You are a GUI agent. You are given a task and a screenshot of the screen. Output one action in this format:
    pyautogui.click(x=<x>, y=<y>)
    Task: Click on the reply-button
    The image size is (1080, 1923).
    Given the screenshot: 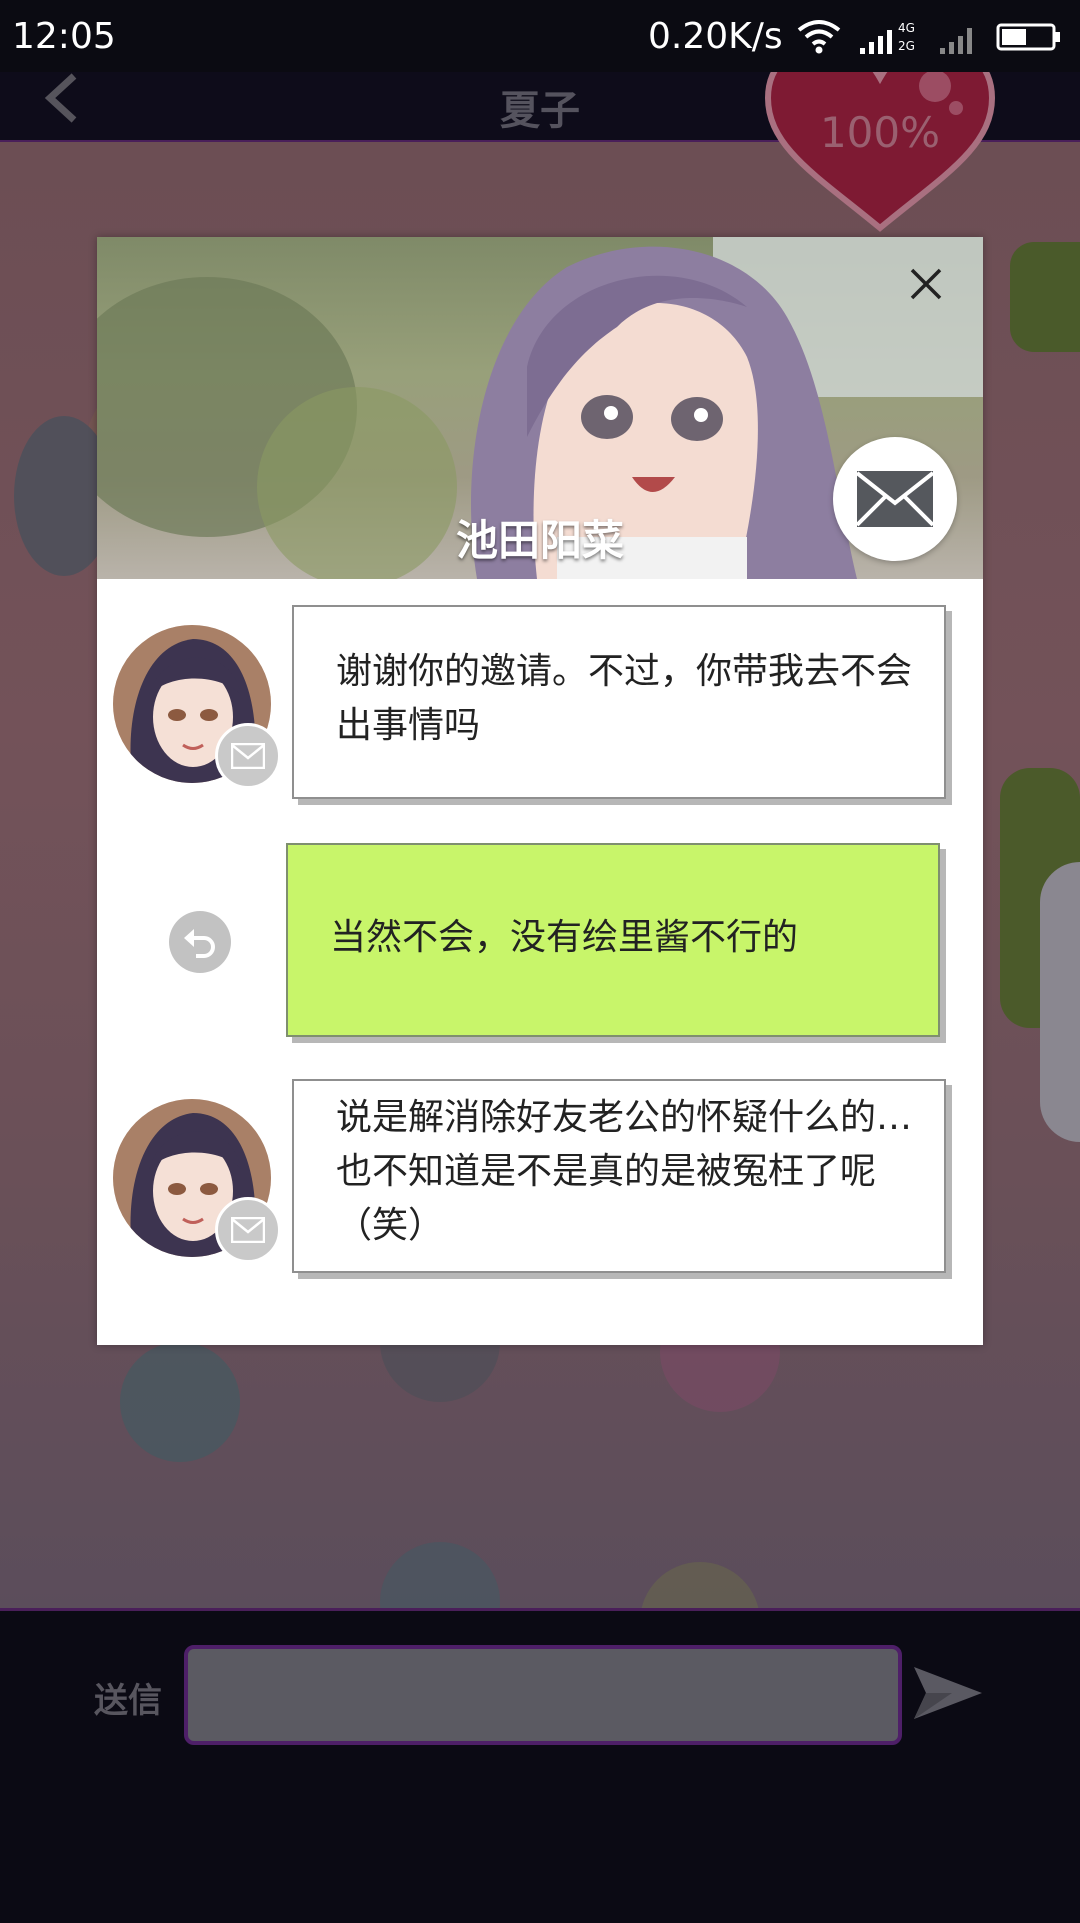 What is the action you would take?
    pyautogui.click(x=200, y=942)
    